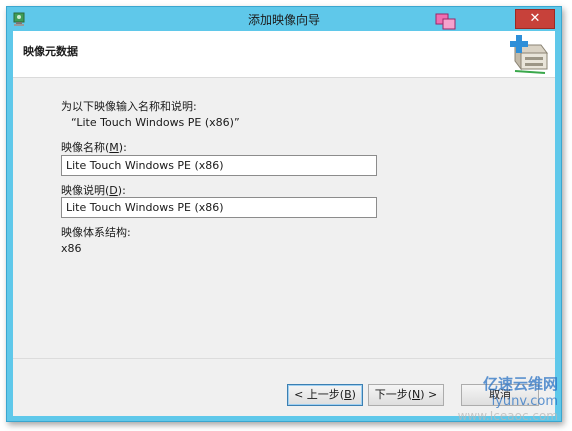 This screenshot has height=431, width=572. What do you see at coordinates (507, 416) in the screenshot?
I see `watermark-line-3: www.Iceaoc.com` at bounding box center [507, 416].